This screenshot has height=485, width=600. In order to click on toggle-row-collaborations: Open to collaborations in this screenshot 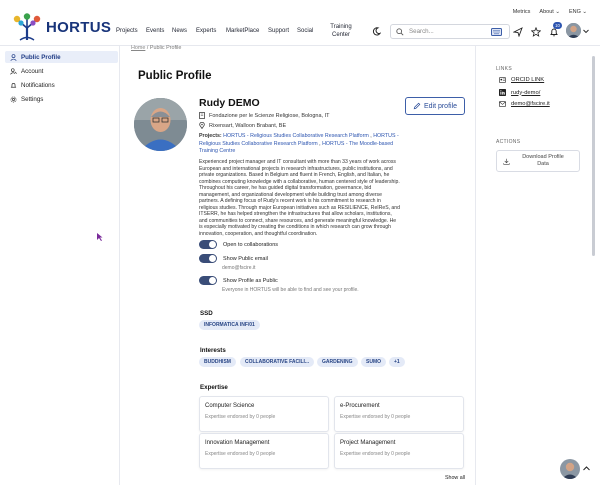, I will do `click(238, 244)`.